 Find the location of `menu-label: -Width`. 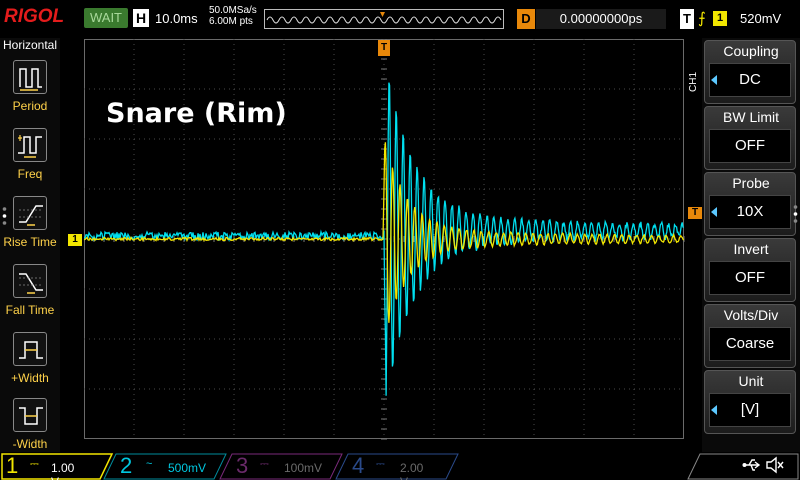

menu-label: -Width is located at coordinates (30, 444).